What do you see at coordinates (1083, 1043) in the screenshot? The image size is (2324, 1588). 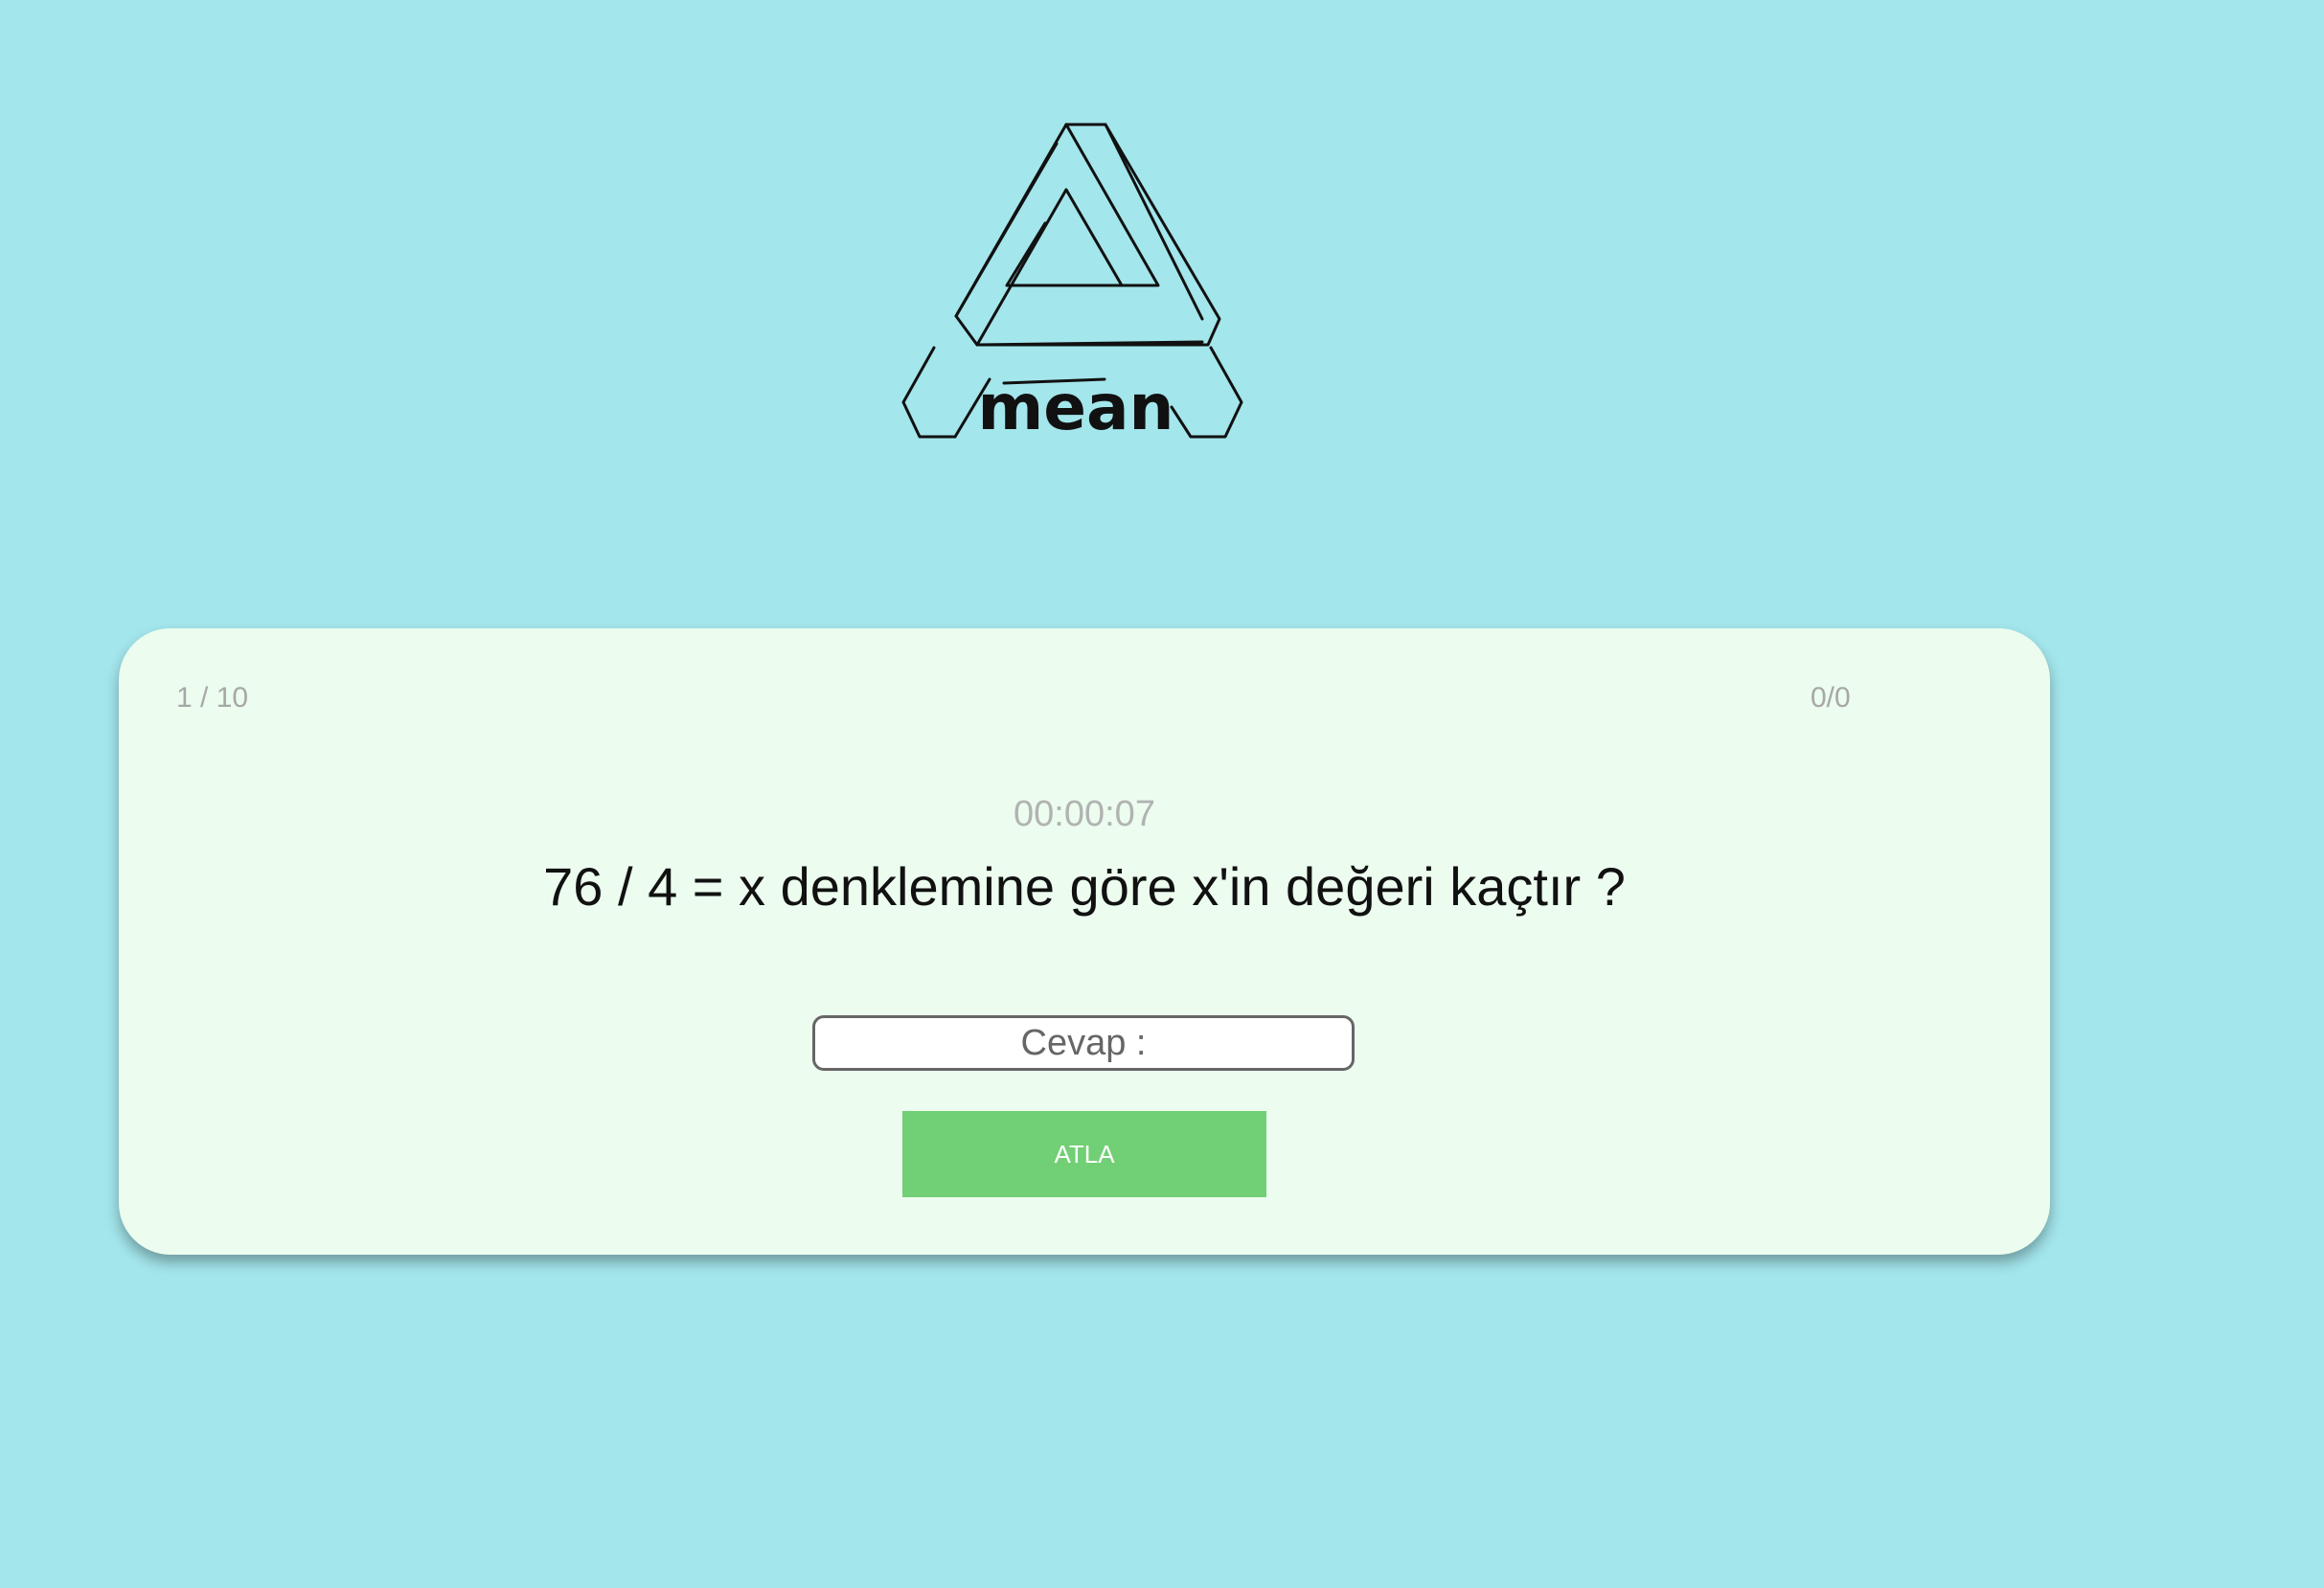 I see `answer-input` at bounding box center [1083, 1043].